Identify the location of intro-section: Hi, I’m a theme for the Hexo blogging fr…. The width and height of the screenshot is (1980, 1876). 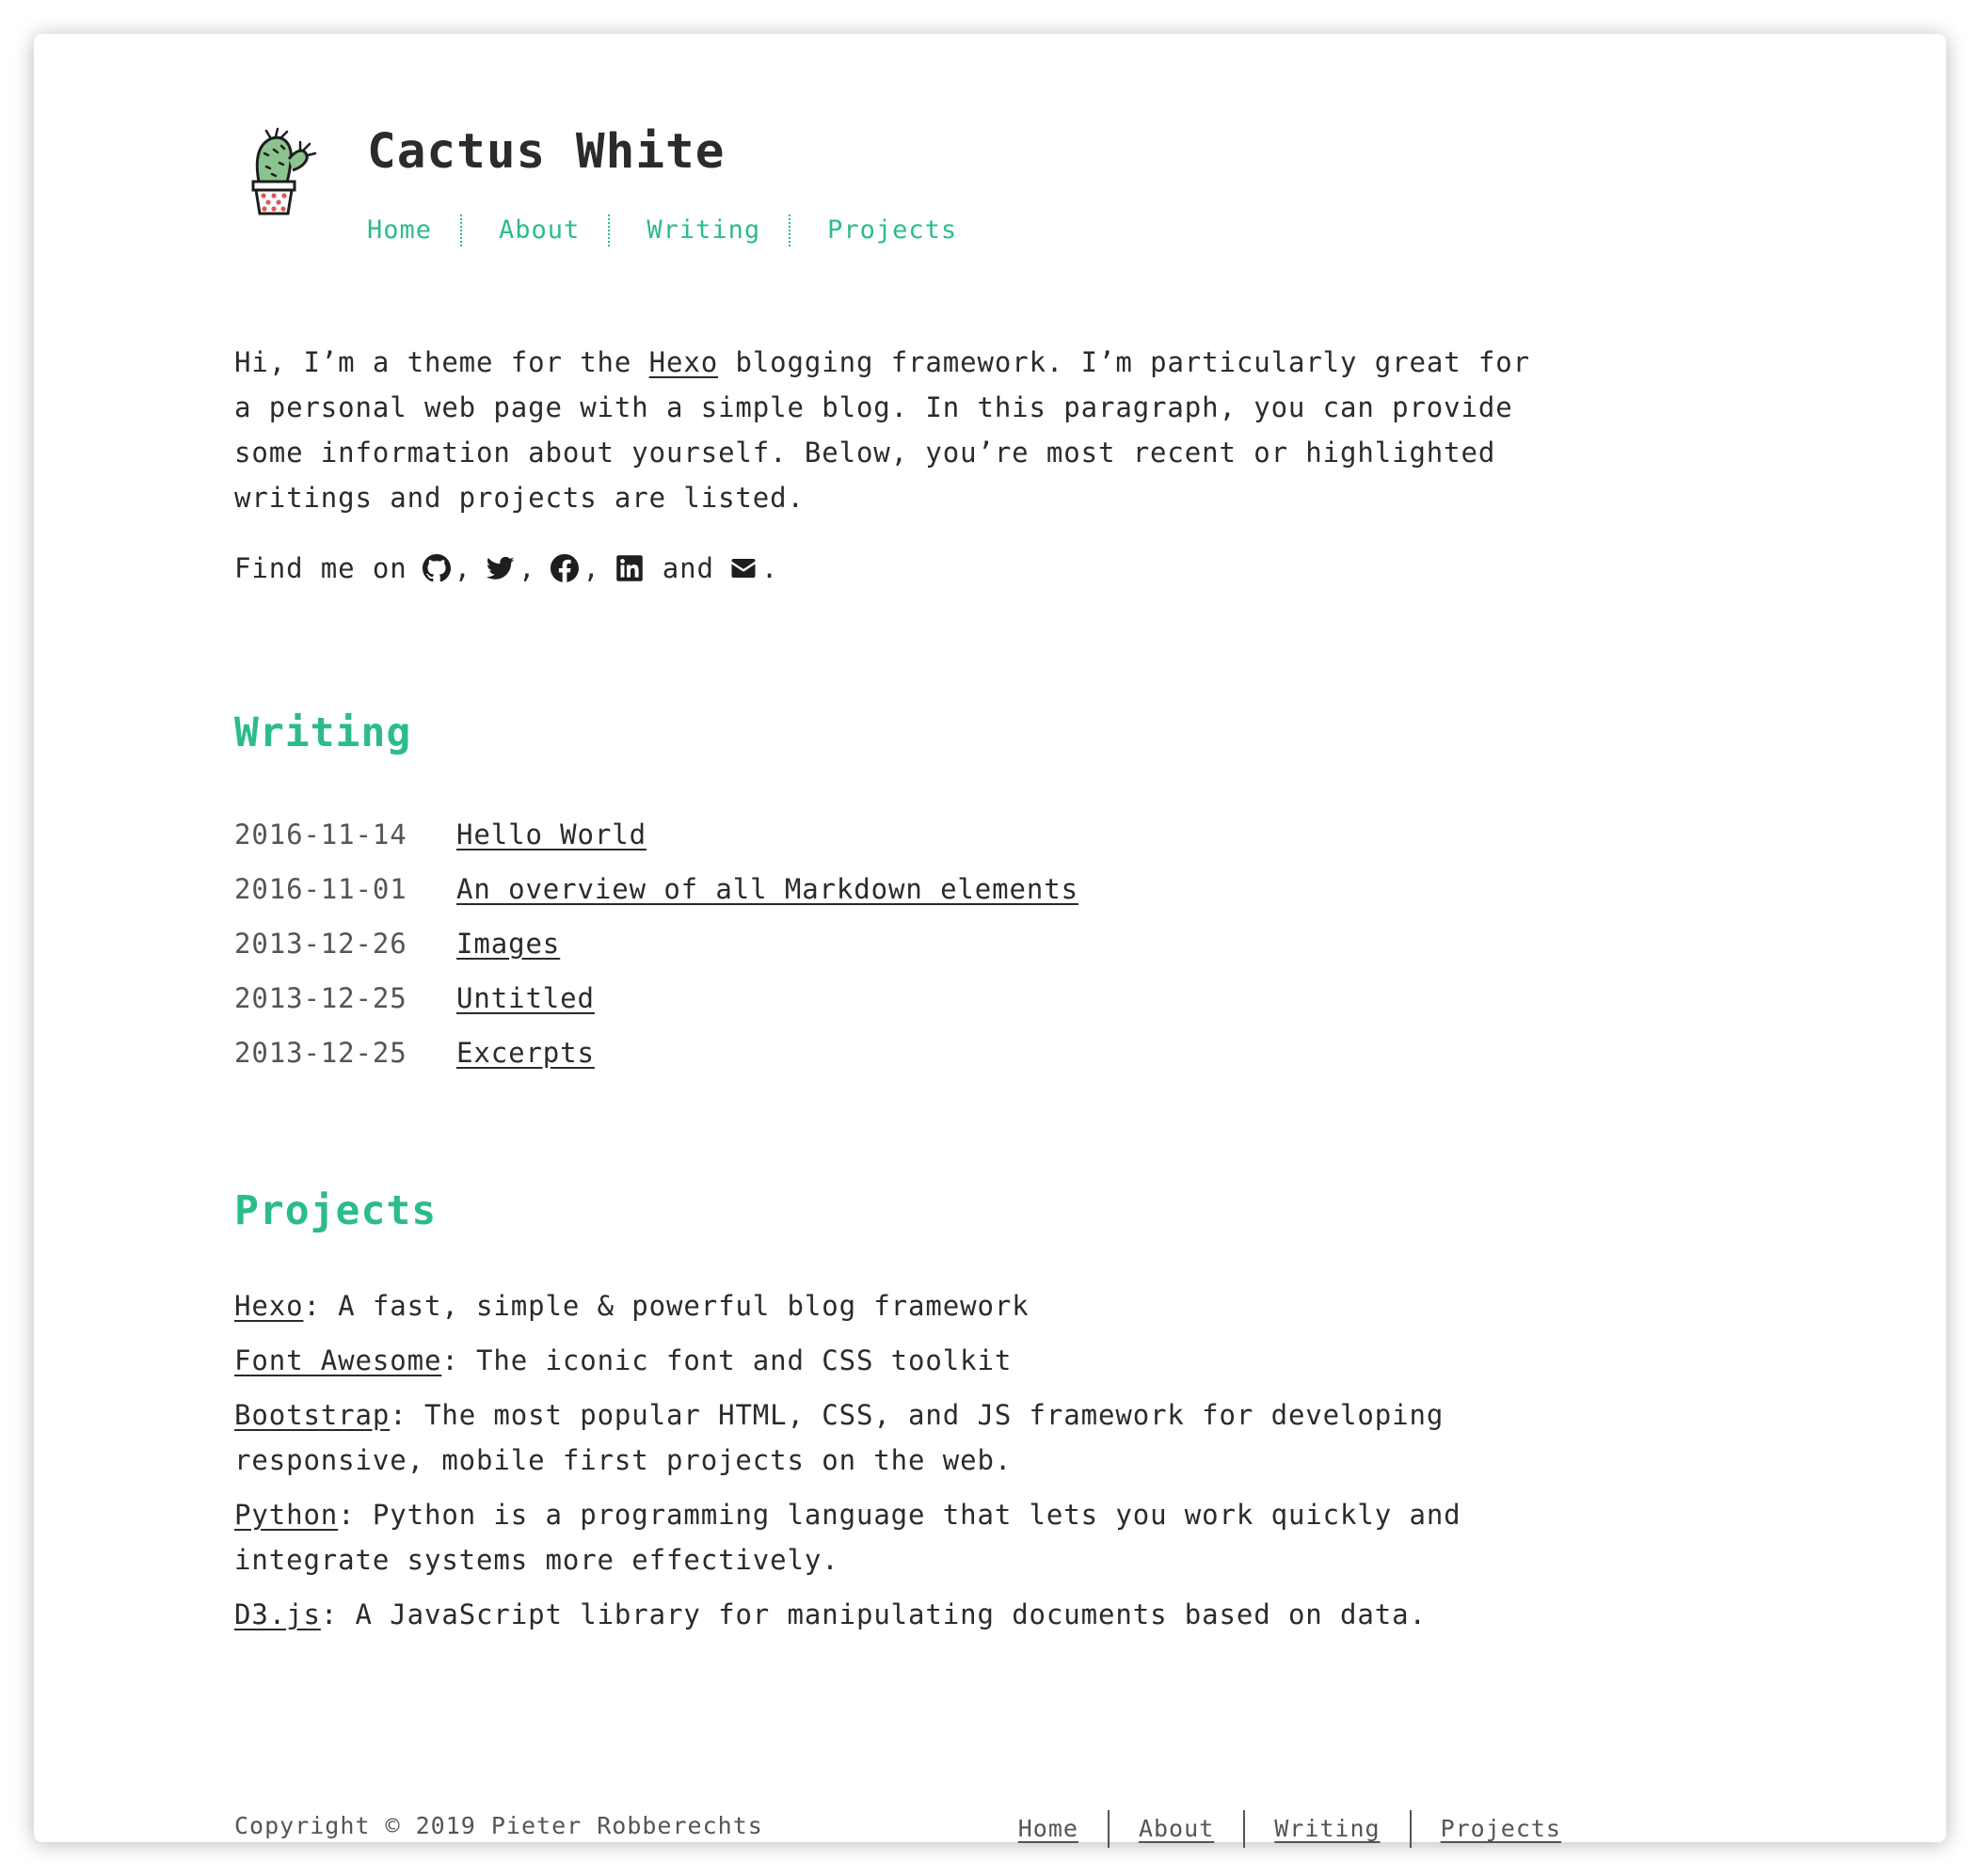
(897, 430).